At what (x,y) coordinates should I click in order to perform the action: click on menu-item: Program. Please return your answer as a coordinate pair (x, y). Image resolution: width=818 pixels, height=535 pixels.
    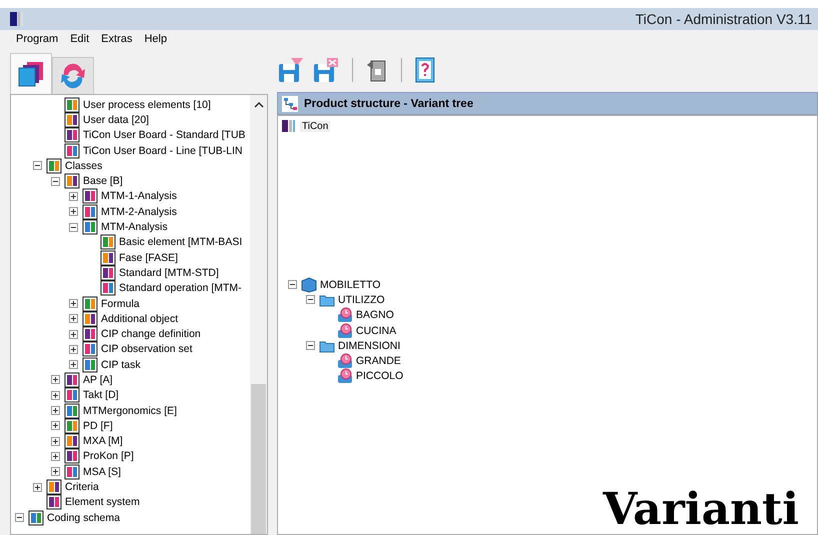
    Looking at the image, I should click on (37, 39).